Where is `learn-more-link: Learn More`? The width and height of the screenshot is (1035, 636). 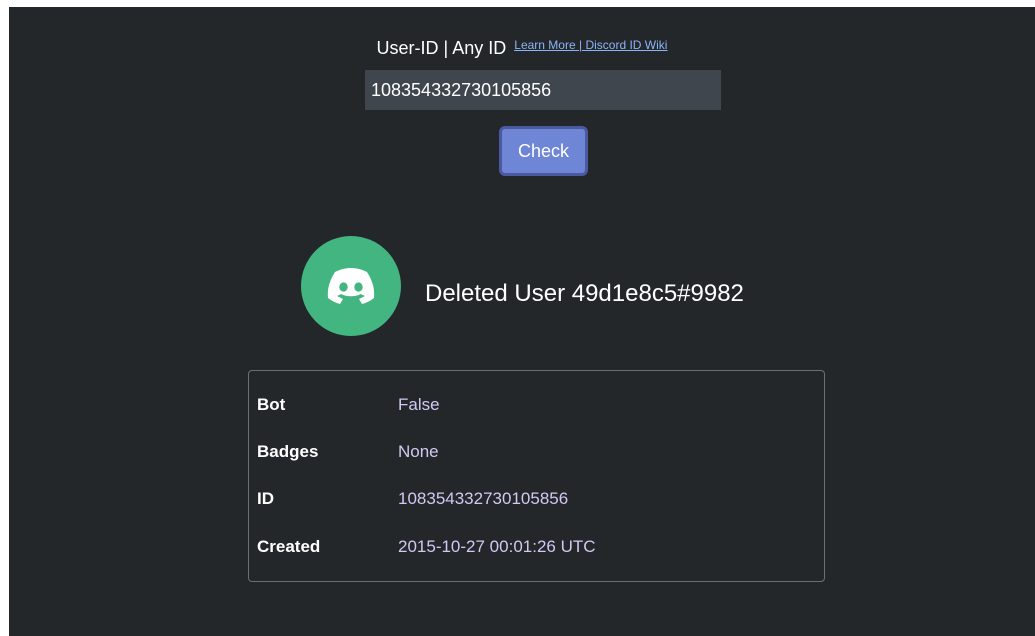
learn-more-link: Learn More is located at coordinates (544, 45).